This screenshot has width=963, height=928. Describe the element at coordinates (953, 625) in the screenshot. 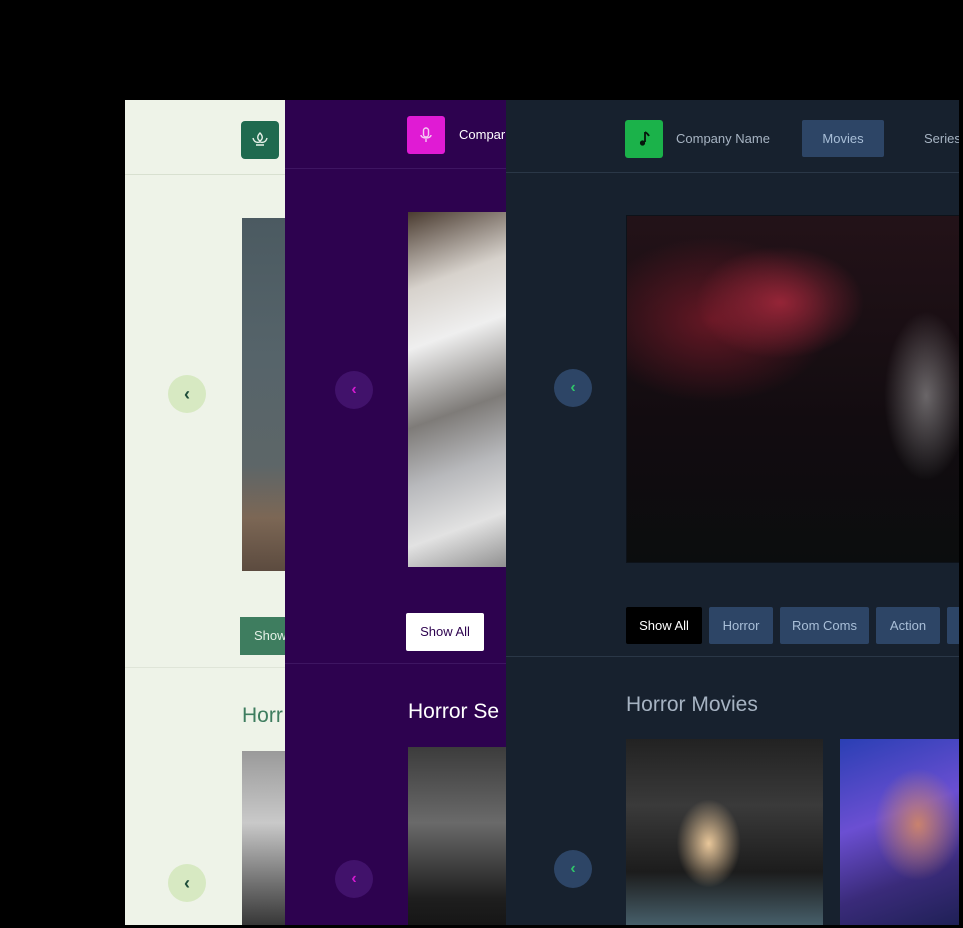

I see `chip-overflow` at that location.